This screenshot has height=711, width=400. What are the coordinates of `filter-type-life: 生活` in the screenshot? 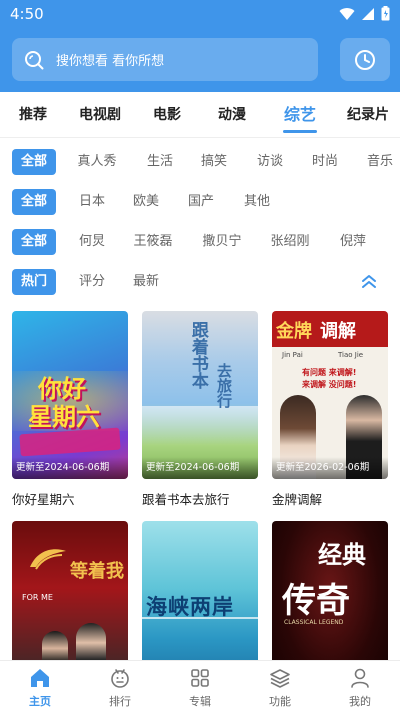 It's located at (160, 162).